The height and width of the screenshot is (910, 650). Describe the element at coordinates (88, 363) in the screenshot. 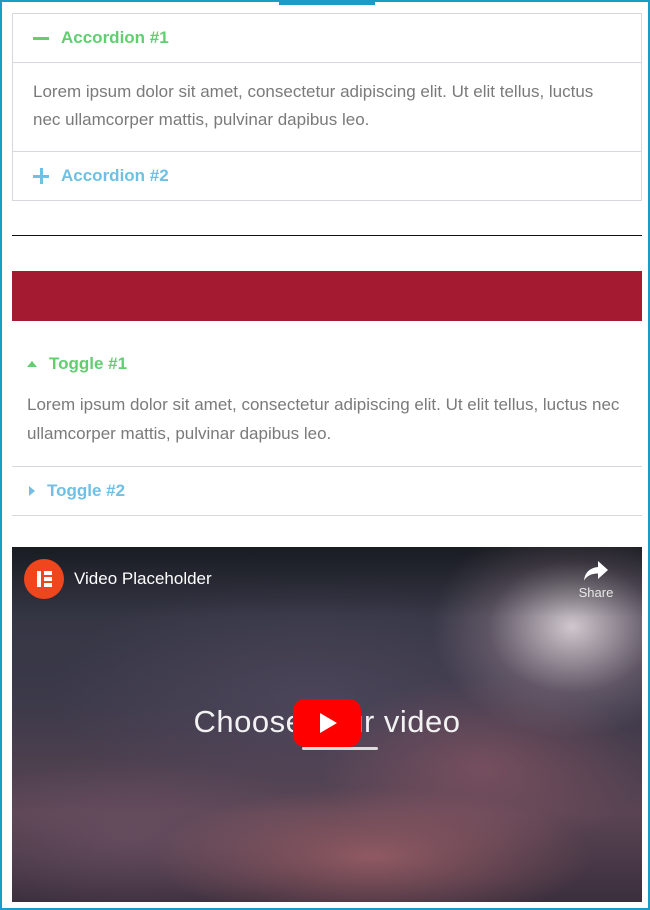

I see `toggle-item-1-label: Toggle #1` at that location.